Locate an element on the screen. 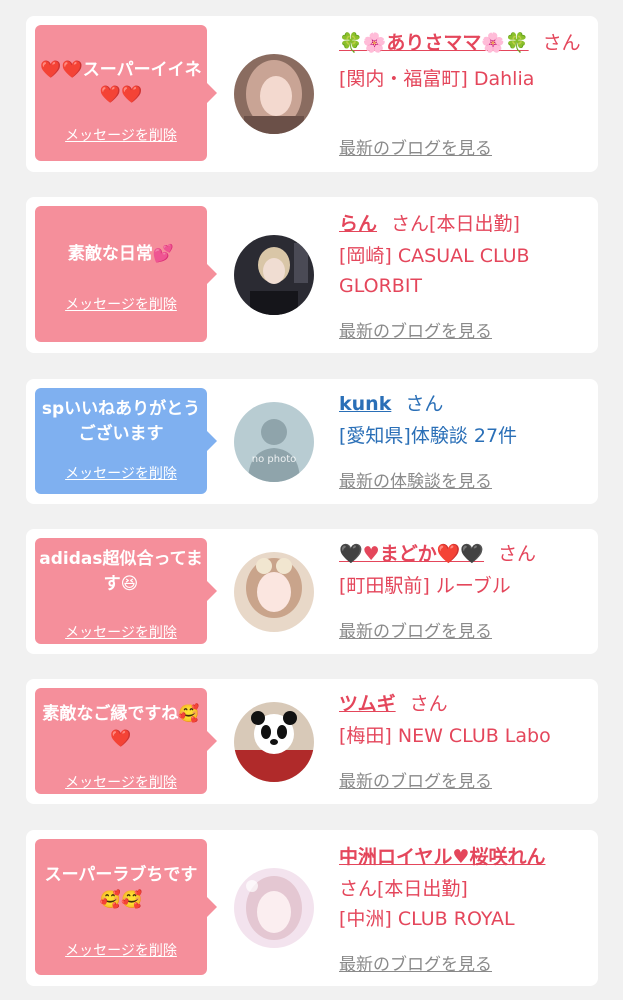 Image resolution: width=623 pixels, height=1000 pixels. message-text: スーパーラブちです🥰🥰 is located at coordinates (121, 887).